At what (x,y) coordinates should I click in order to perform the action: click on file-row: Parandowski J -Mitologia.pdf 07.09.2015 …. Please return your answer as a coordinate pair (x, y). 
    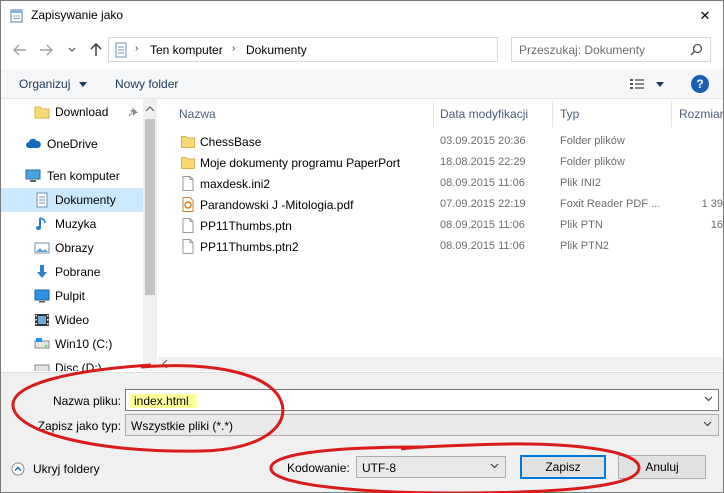
    Looking at the image, I should click on (450, 204).